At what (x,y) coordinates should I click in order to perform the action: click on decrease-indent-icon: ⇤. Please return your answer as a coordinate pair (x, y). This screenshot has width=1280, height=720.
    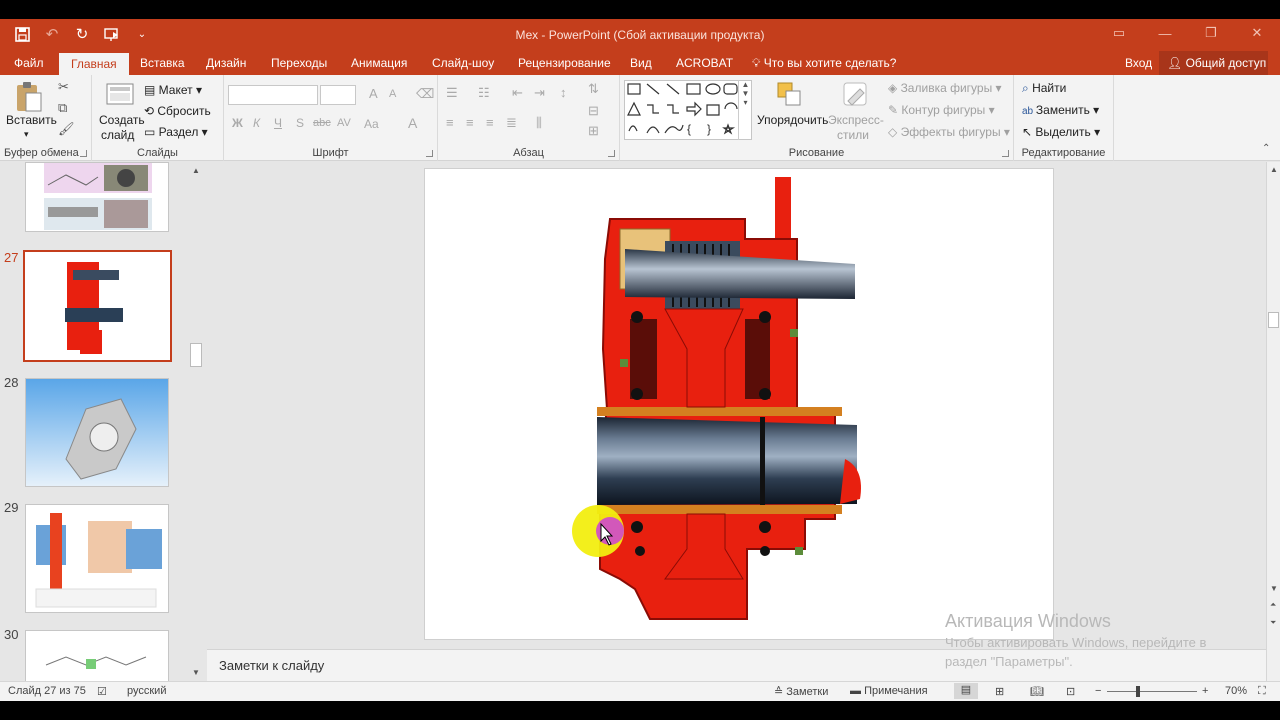
    Looking at the image, I should click on (517, 93).